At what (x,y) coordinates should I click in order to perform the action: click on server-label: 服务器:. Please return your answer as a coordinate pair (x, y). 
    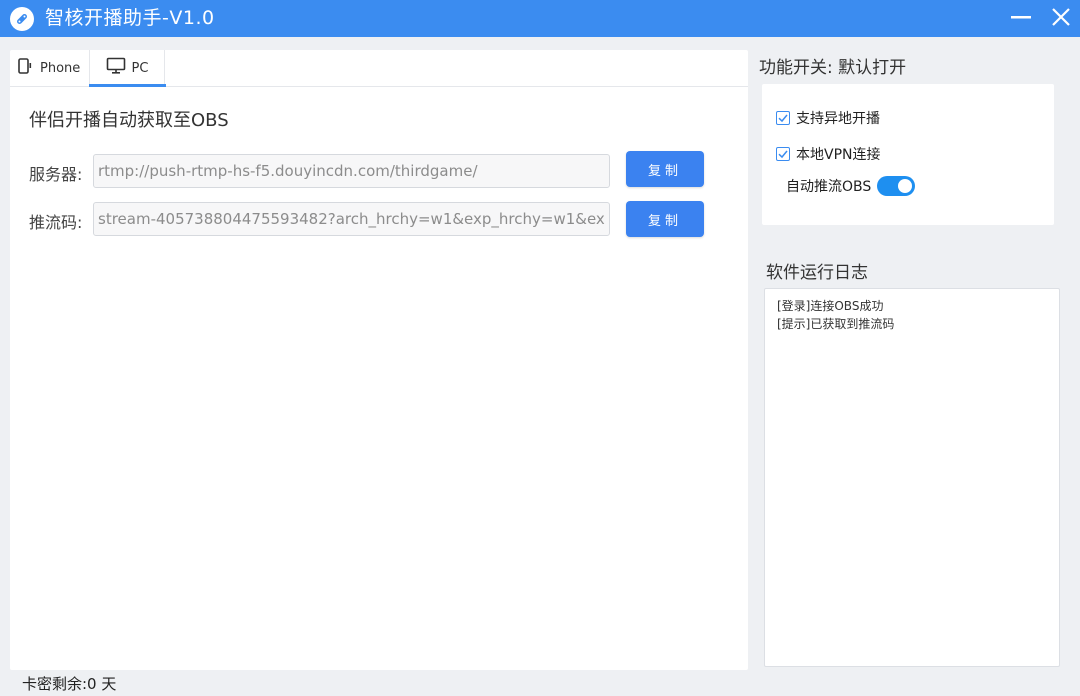
    Looking at the image, I should click on (56, 174).